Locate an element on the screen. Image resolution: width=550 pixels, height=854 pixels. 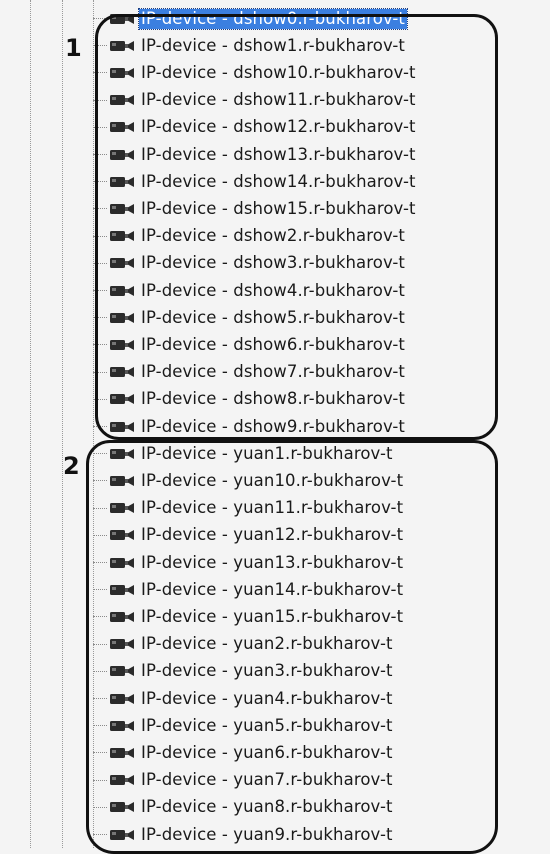
tree-item: IP-device - dshow5.r-bukharov-t is located at coordinates (249, 317).